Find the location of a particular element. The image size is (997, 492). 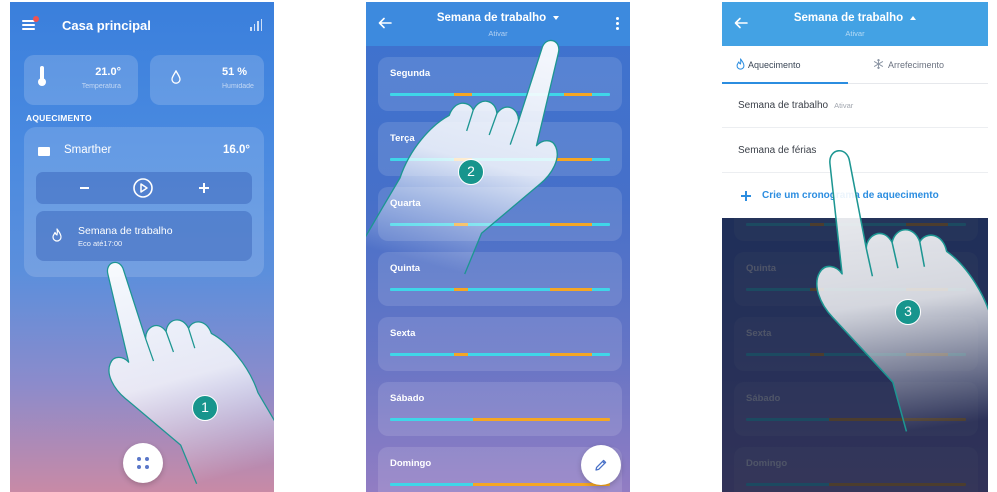

pencil-icon is located at coordinates (601, 465).